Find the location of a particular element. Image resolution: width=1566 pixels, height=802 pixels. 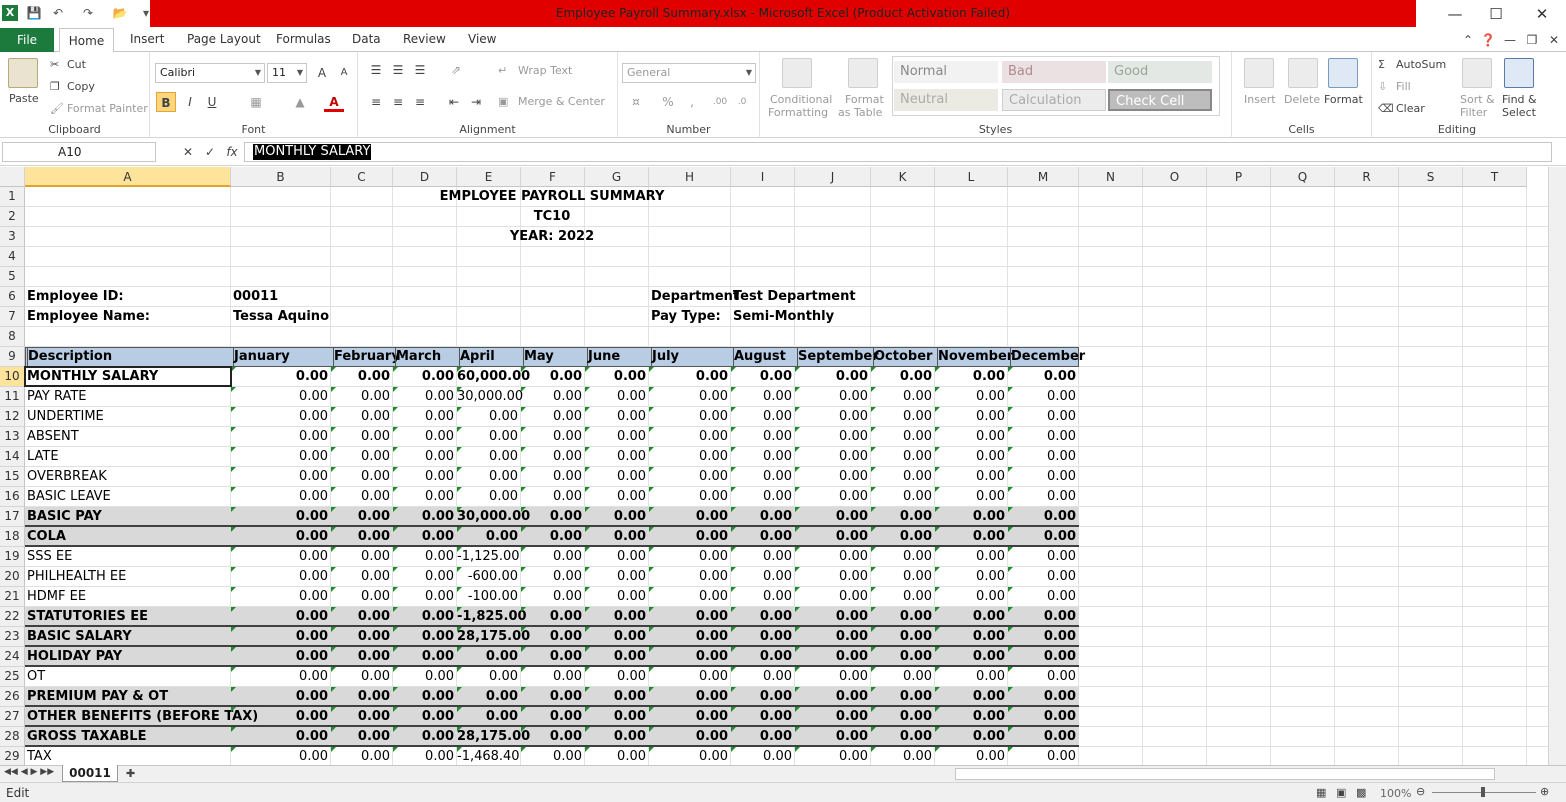

delete-cells-icon is located at coordinates (1303, 73).